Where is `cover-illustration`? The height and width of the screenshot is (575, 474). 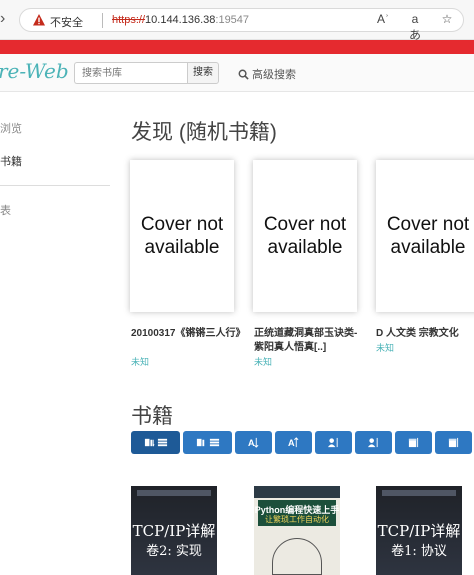 cover-illustration is located at coordinates (297, 556).